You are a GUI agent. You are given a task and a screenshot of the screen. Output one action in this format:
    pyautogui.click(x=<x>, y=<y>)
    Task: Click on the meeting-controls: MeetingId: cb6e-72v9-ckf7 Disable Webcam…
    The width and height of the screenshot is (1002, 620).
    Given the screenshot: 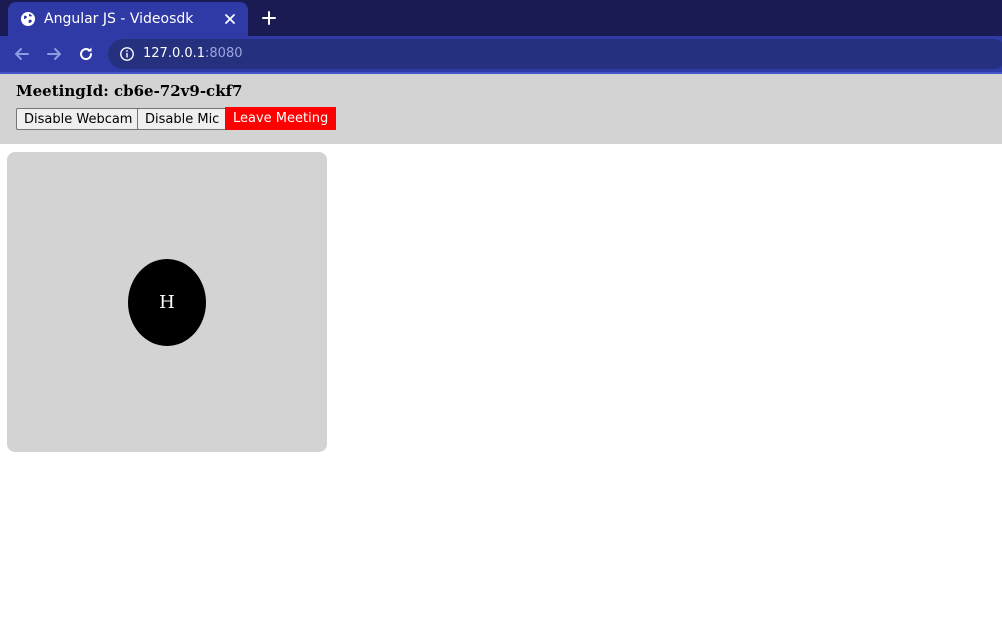 What is the action you would take?
    pyautogui.click(x=501, y=109)
    